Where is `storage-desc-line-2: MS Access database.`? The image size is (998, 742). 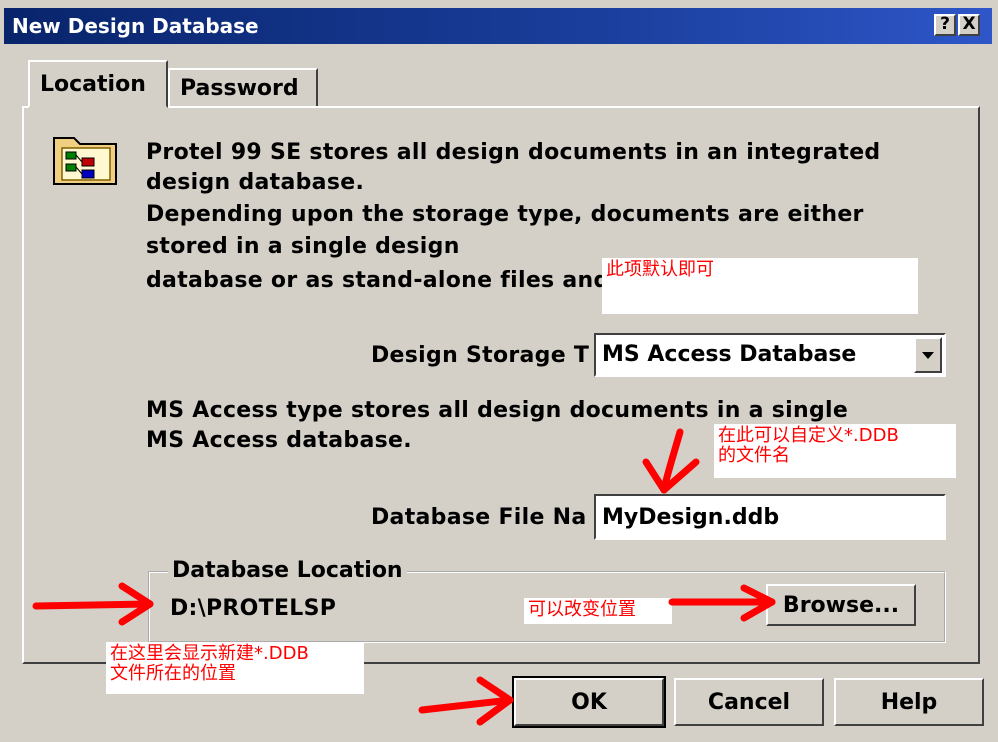 storage-desc-line-2: MS Access database. is located at coordinates (279, 440).